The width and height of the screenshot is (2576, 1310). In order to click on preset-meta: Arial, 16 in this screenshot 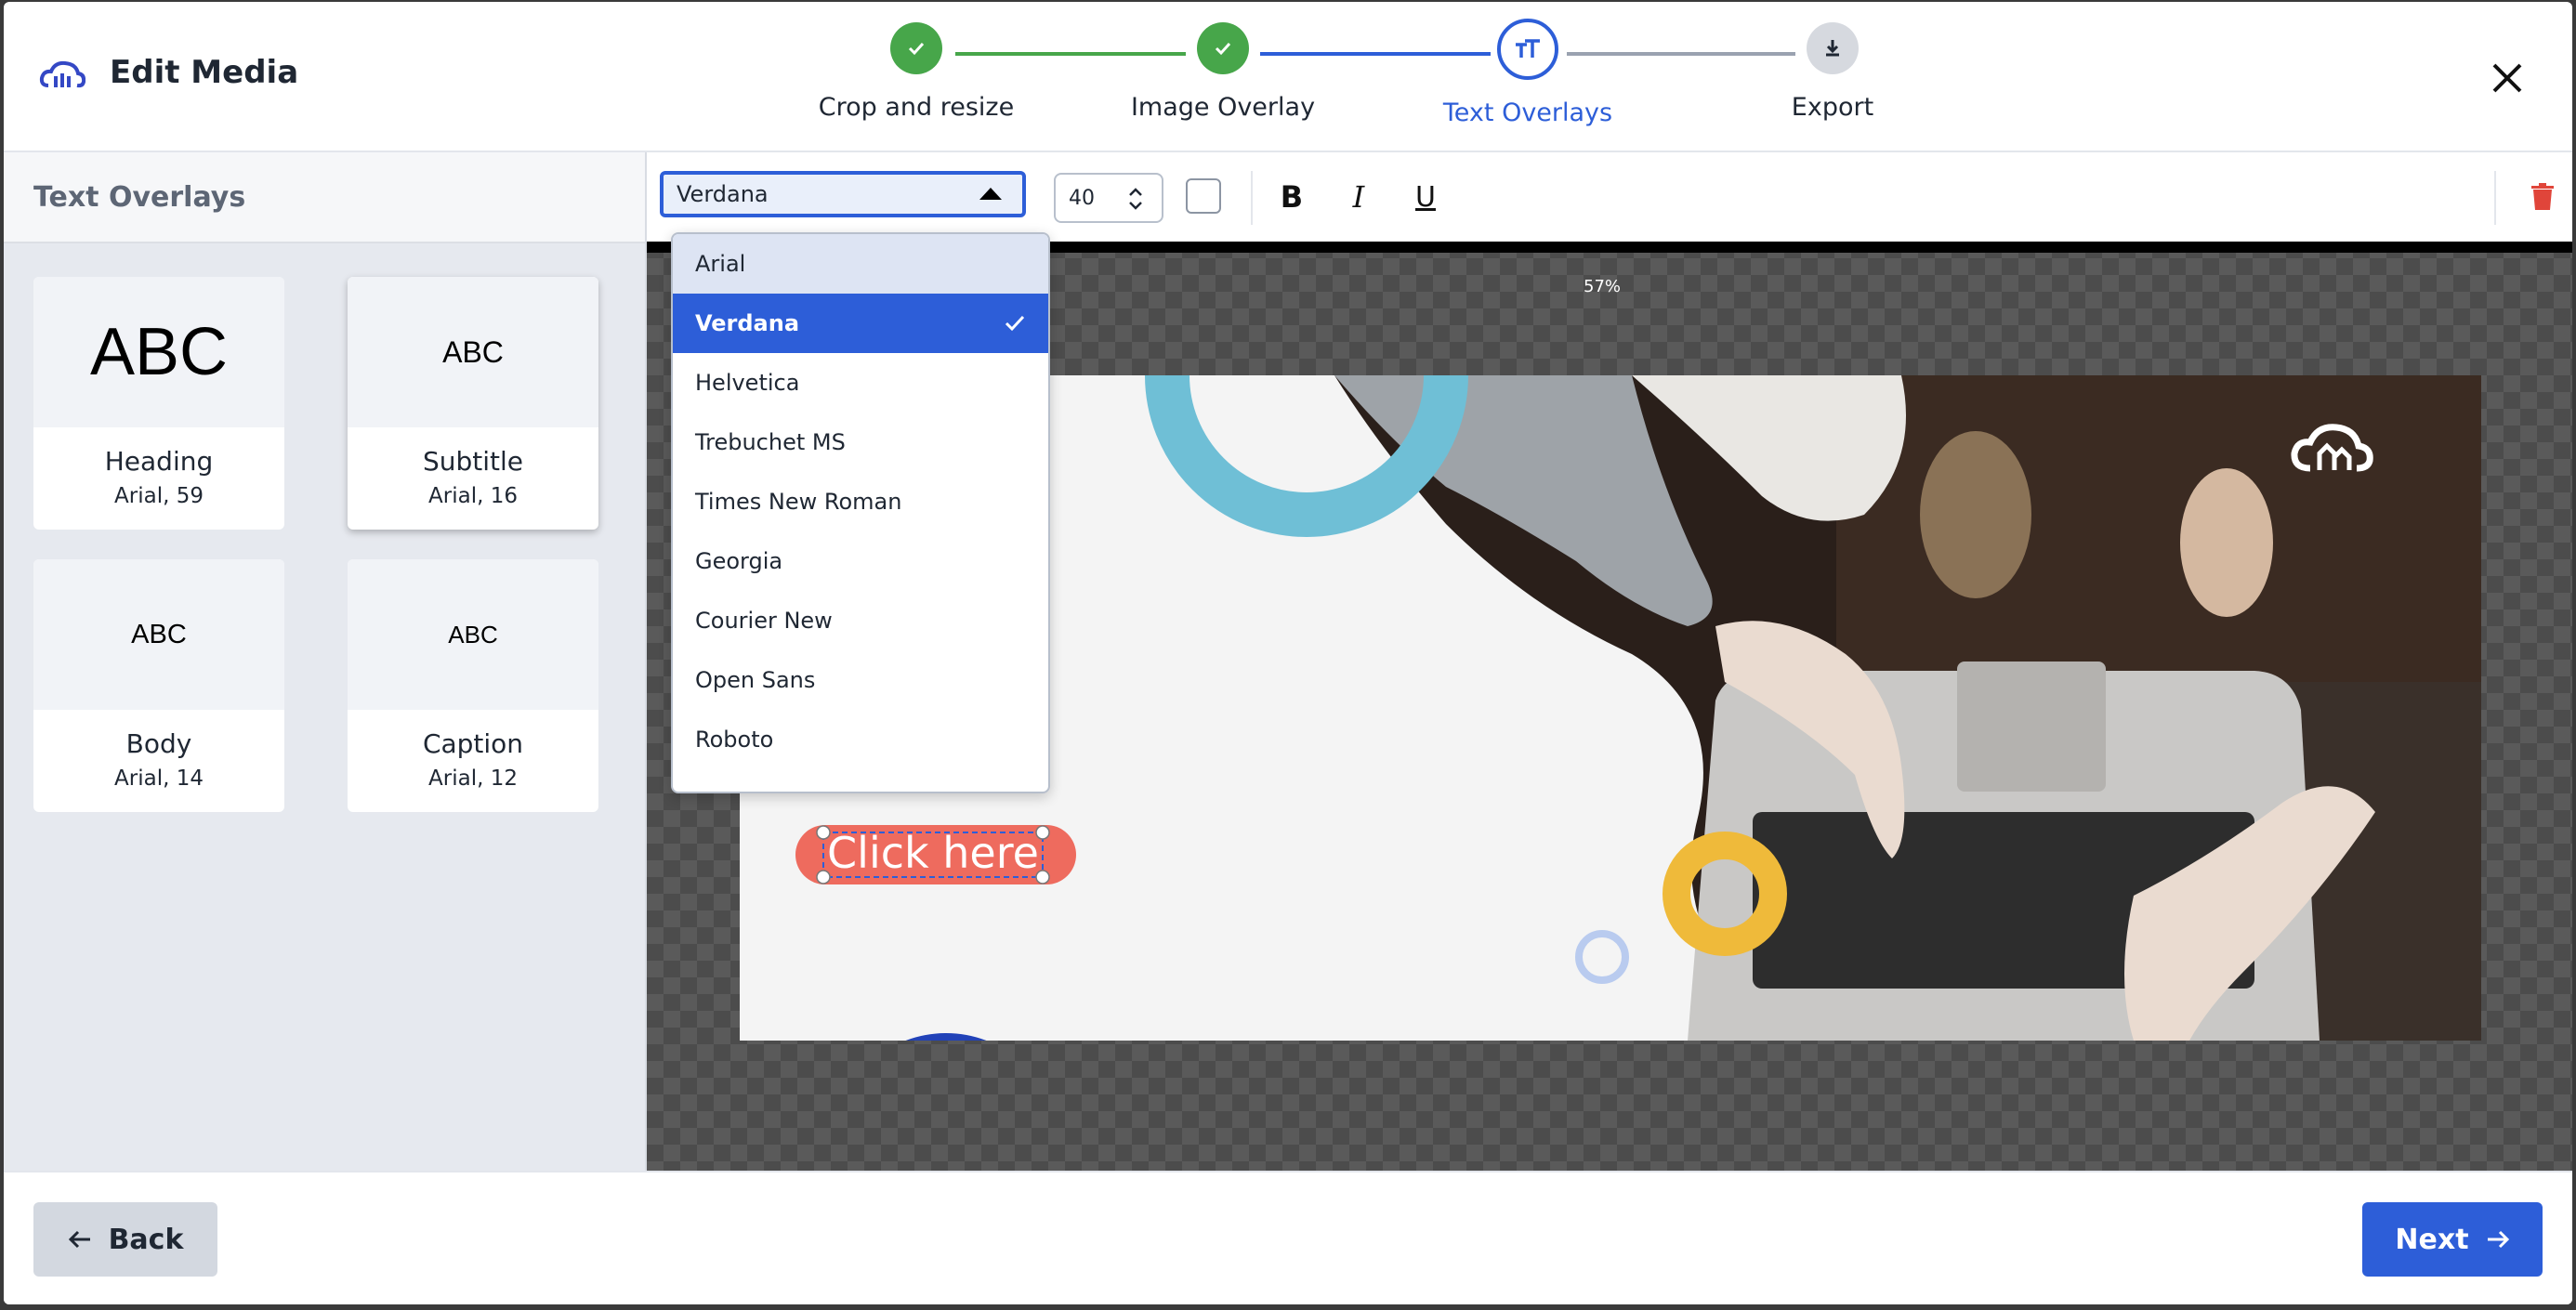, I will do `click(473, 496)`.